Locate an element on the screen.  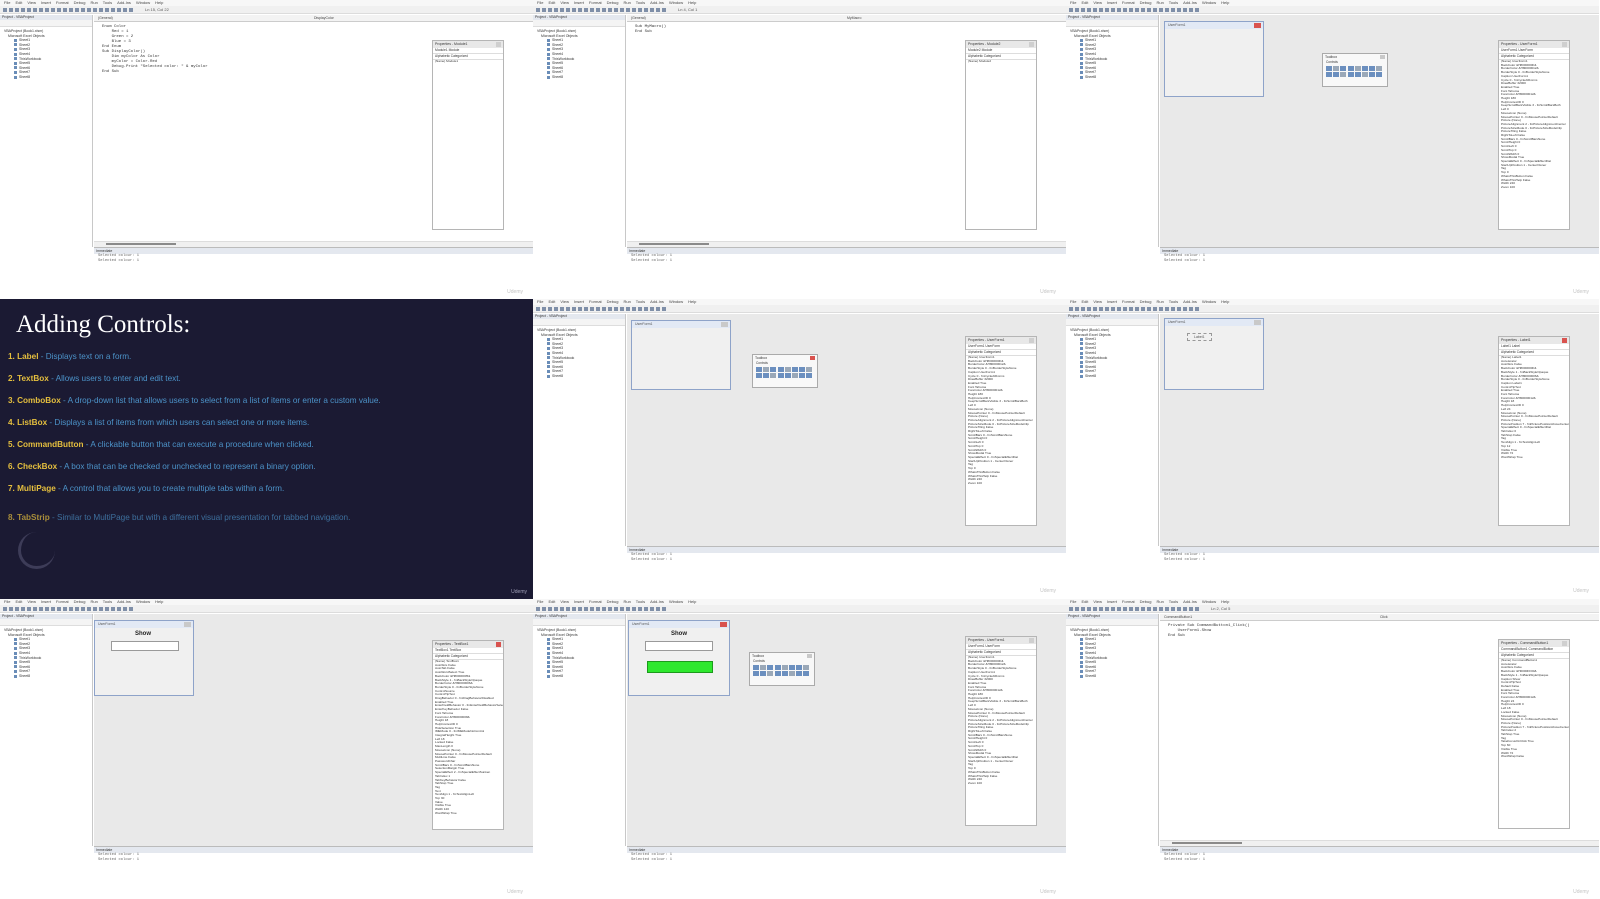
object-combo: (General) is located at coordinates (105, 18).